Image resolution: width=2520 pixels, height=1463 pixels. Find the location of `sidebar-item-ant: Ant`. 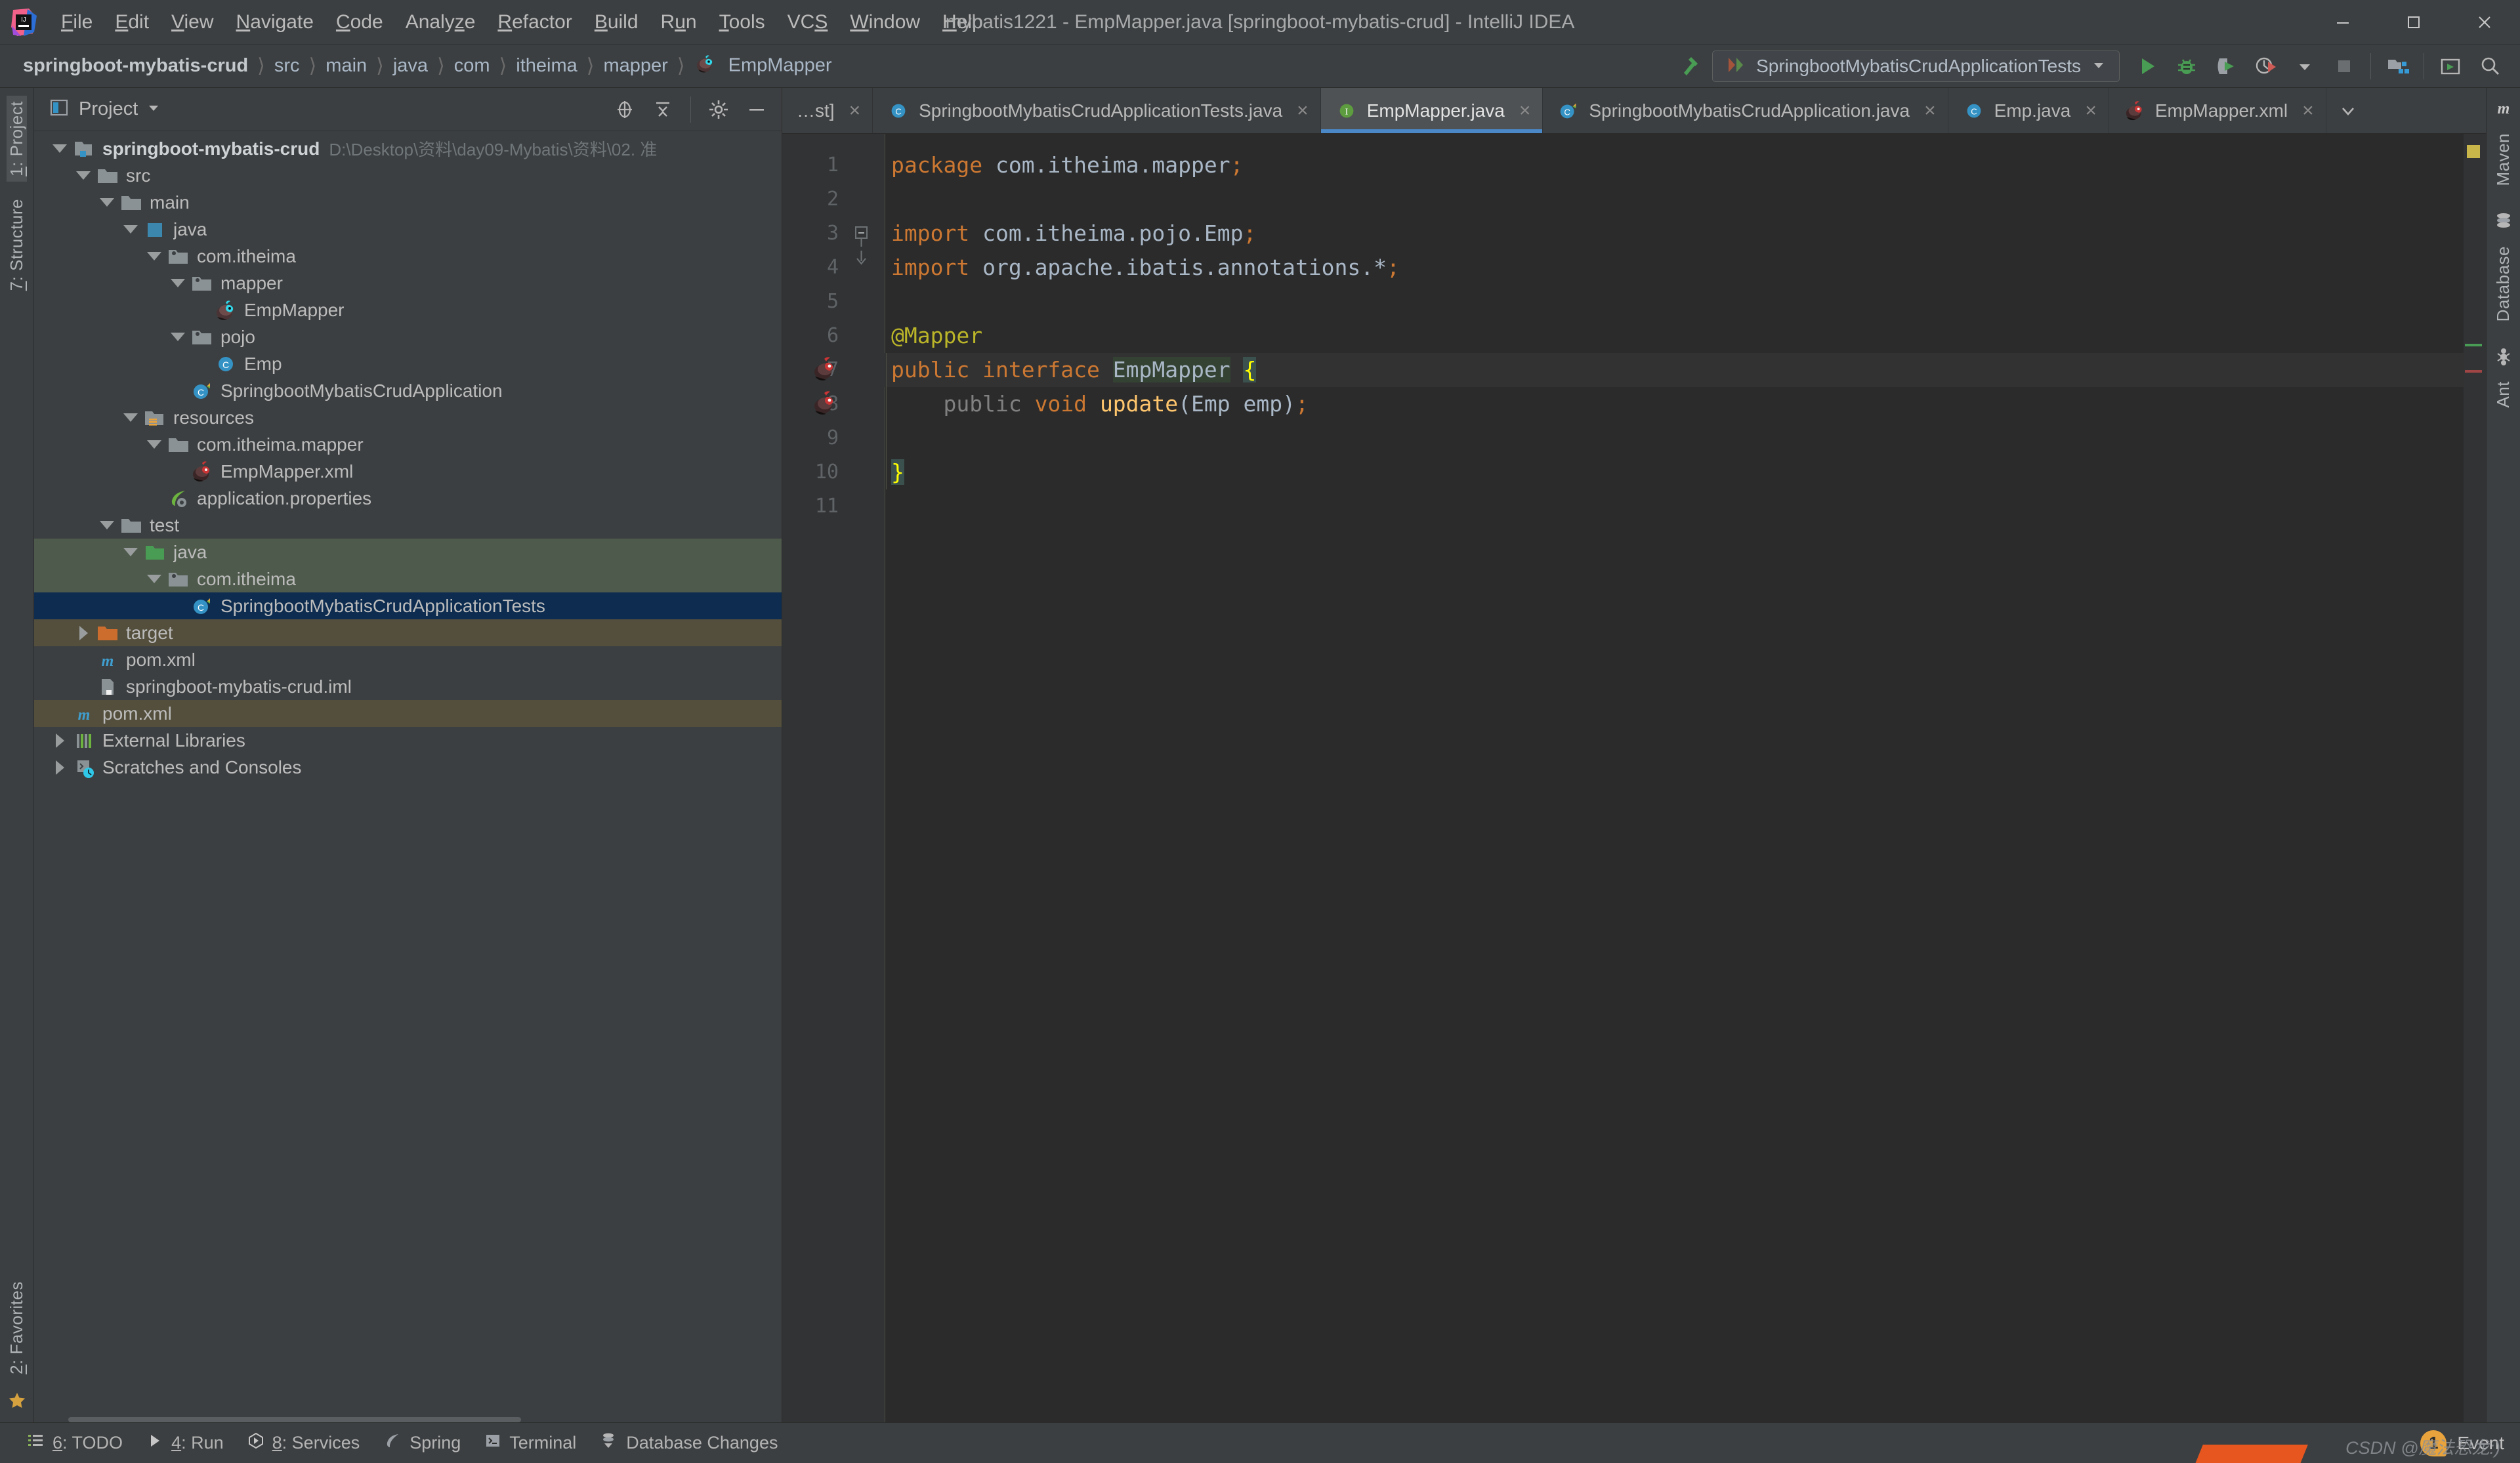

sidebar-item-ant: Ant is located at coordinates (2503, 379).